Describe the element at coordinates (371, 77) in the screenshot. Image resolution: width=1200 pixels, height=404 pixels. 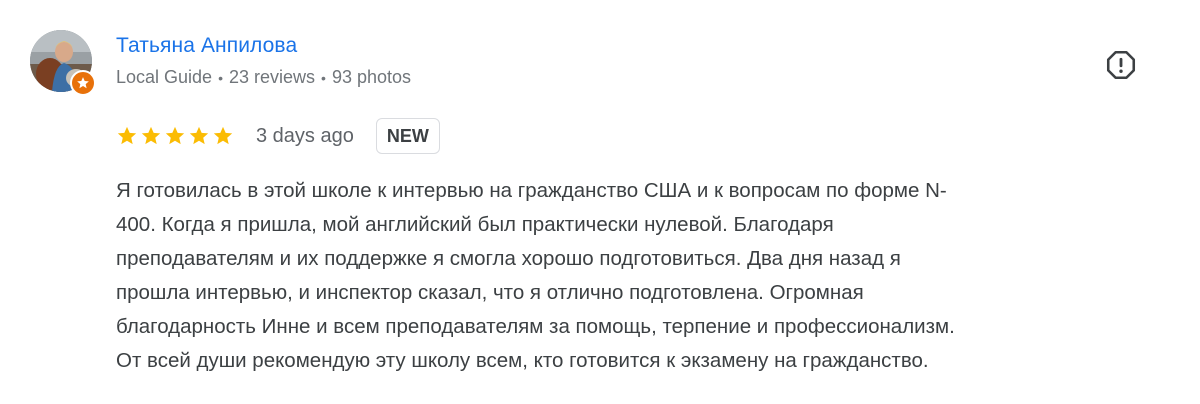
I see `photo-count: 93 photos` at that location.